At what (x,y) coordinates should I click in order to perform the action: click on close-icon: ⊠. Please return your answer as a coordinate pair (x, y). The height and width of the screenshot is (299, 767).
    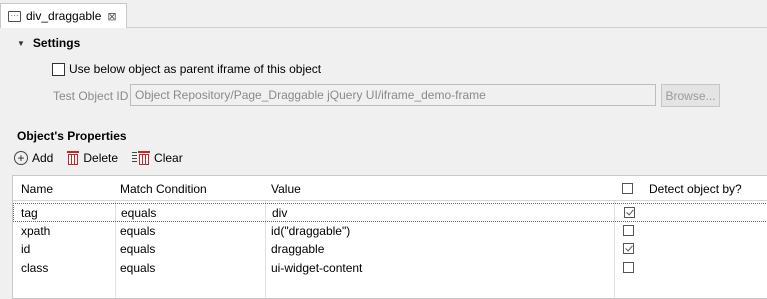
    Looking at the image, I should click on (111, 16).